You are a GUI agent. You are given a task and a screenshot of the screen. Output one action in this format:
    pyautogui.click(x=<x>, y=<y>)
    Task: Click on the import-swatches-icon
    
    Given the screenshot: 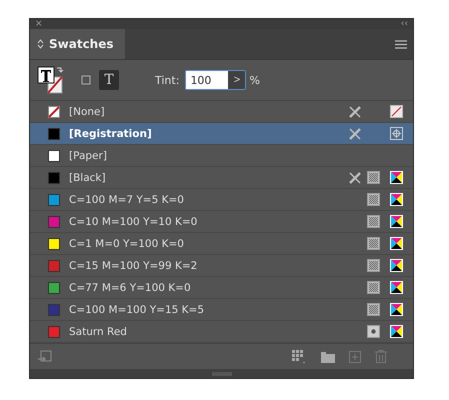 What is the action you would take?
    pyautogui.click(x=45, y=357)
    